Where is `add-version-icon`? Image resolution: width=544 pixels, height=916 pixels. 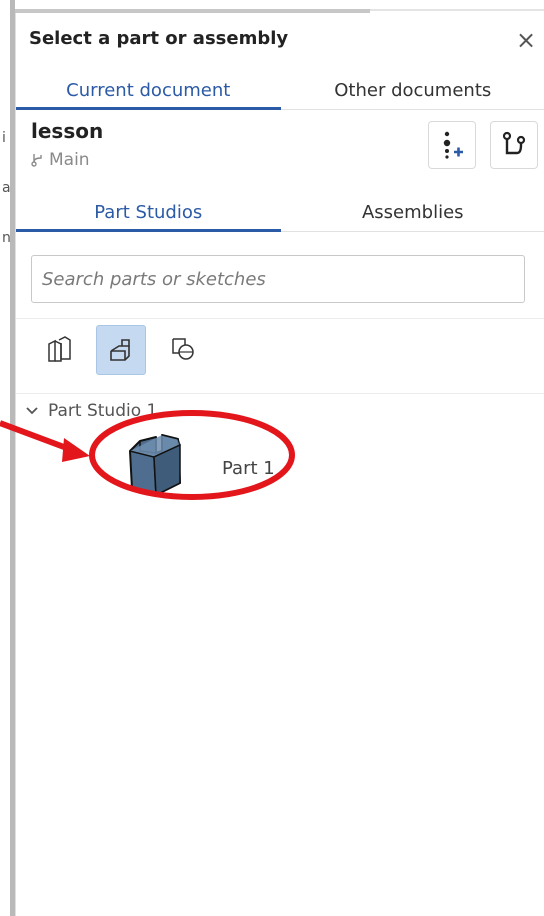
add-version-icon is located at coordinates (453, 145).